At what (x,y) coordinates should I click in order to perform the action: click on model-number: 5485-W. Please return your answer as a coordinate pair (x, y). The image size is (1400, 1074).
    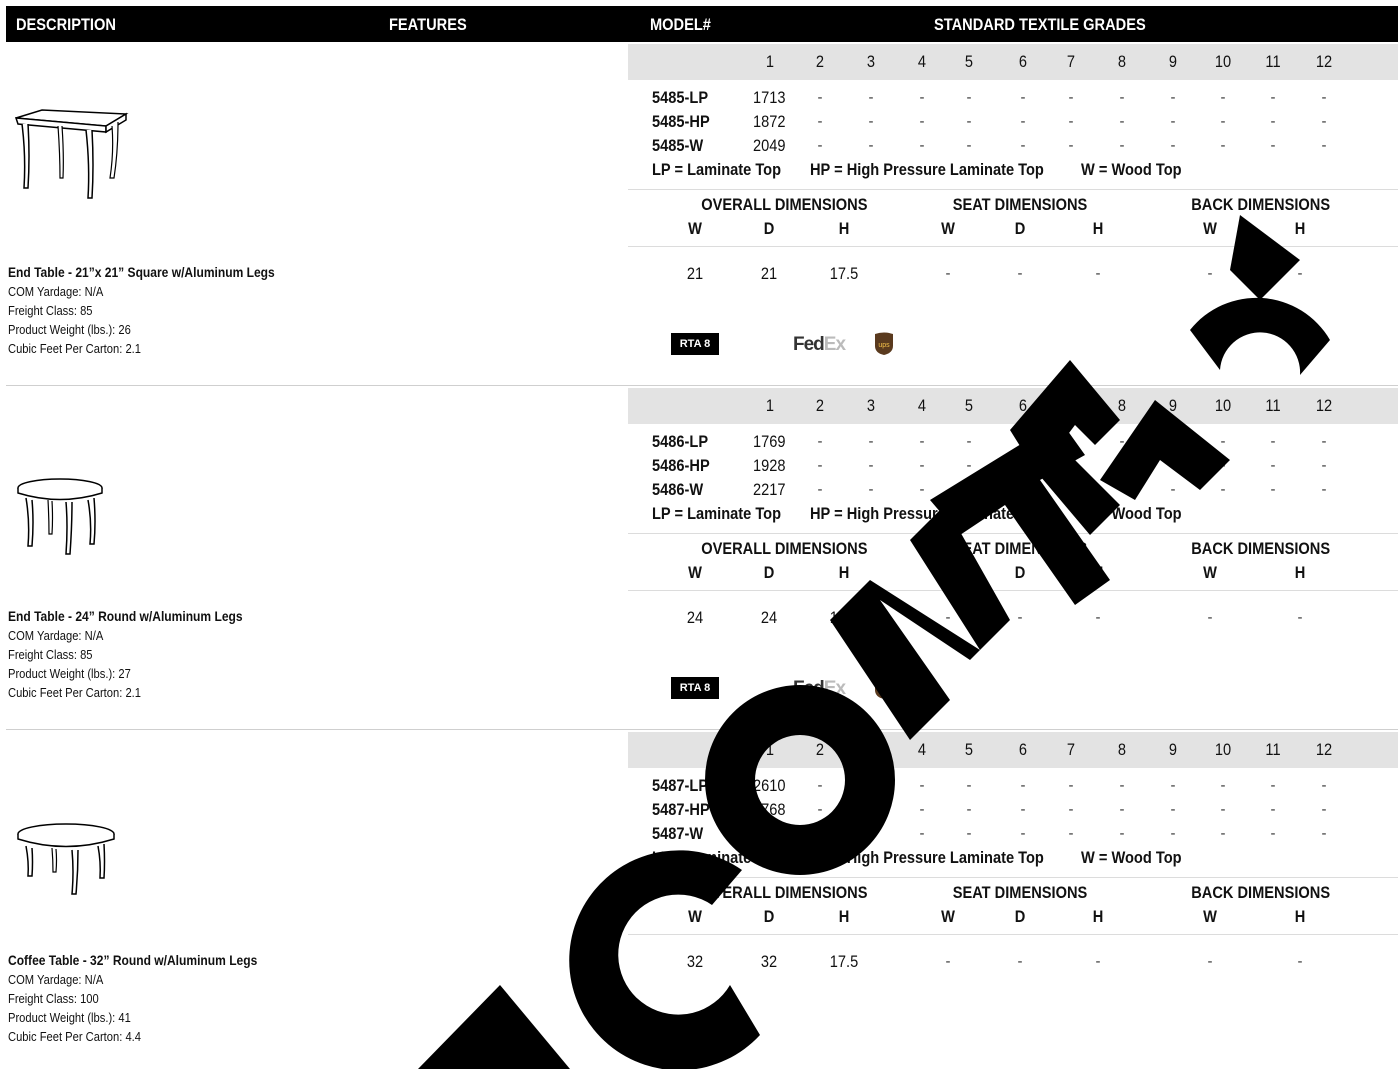
    Looking at the image, I should click on (678, 145).